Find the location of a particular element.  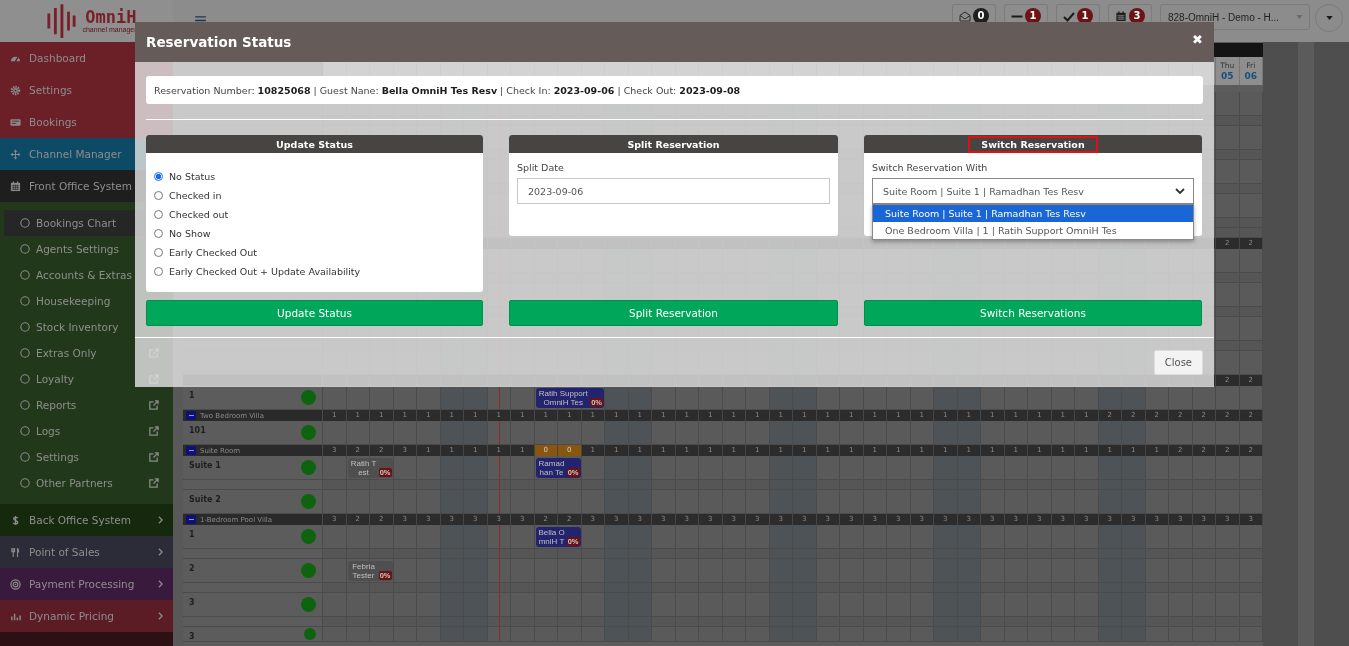

radio-label: Early Checked Out is located at coordinates (213, 252).